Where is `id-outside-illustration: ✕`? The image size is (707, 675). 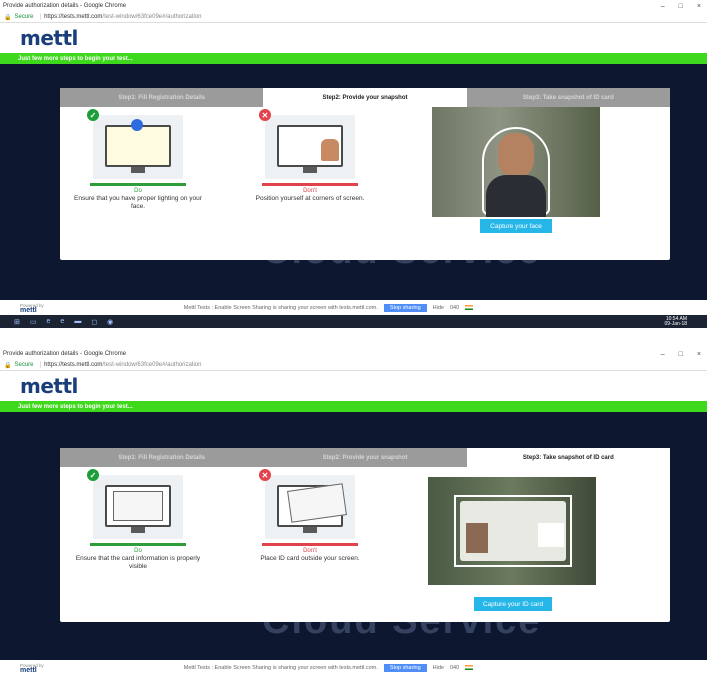 id-outside-illustration: ✕ is located at coordinates (307, 504).